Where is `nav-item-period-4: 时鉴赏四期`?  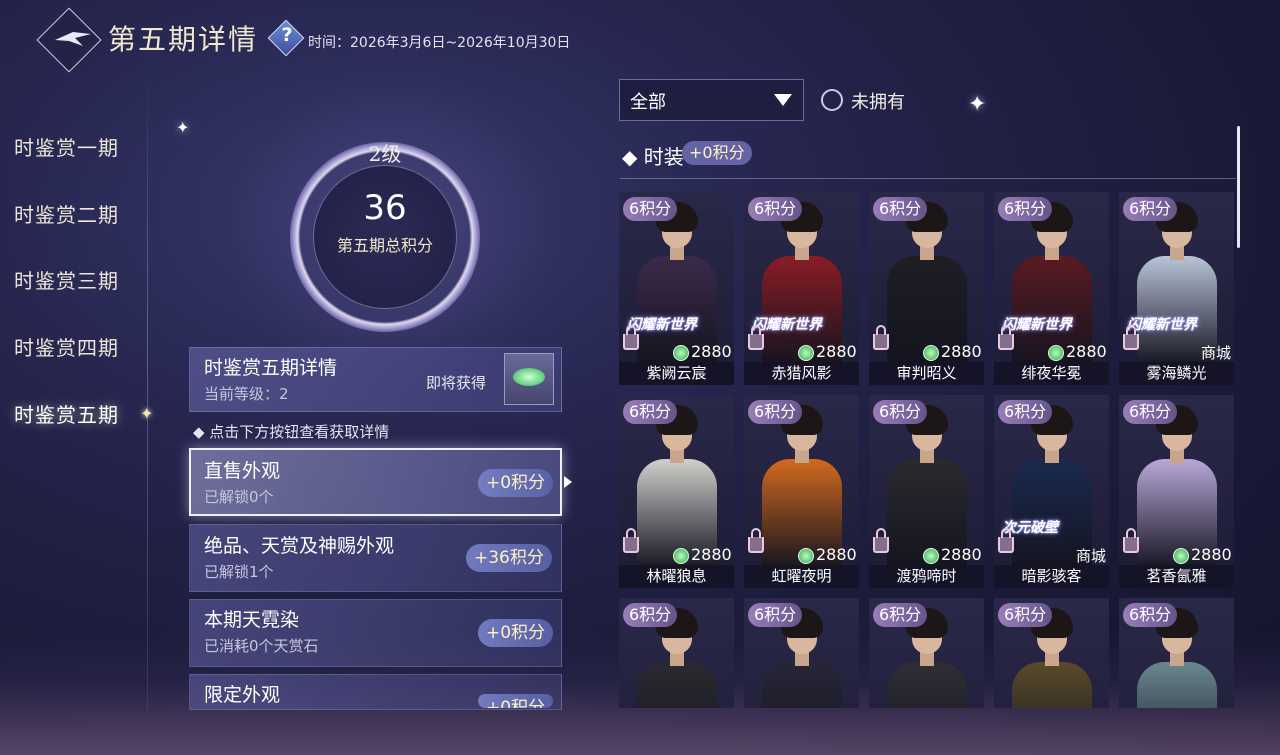 nav-item-period-4: 时鉴赏四期 is located at coordinates (66, 346).